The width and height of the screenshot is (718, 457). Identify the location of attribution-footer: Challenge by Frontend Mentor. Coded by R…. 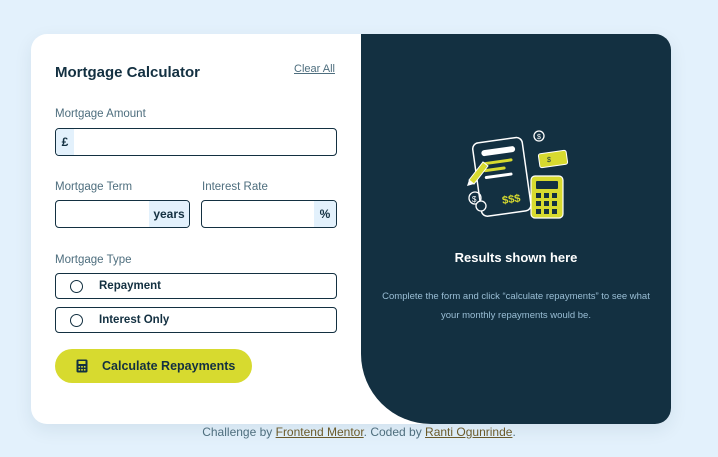
(359, 432).